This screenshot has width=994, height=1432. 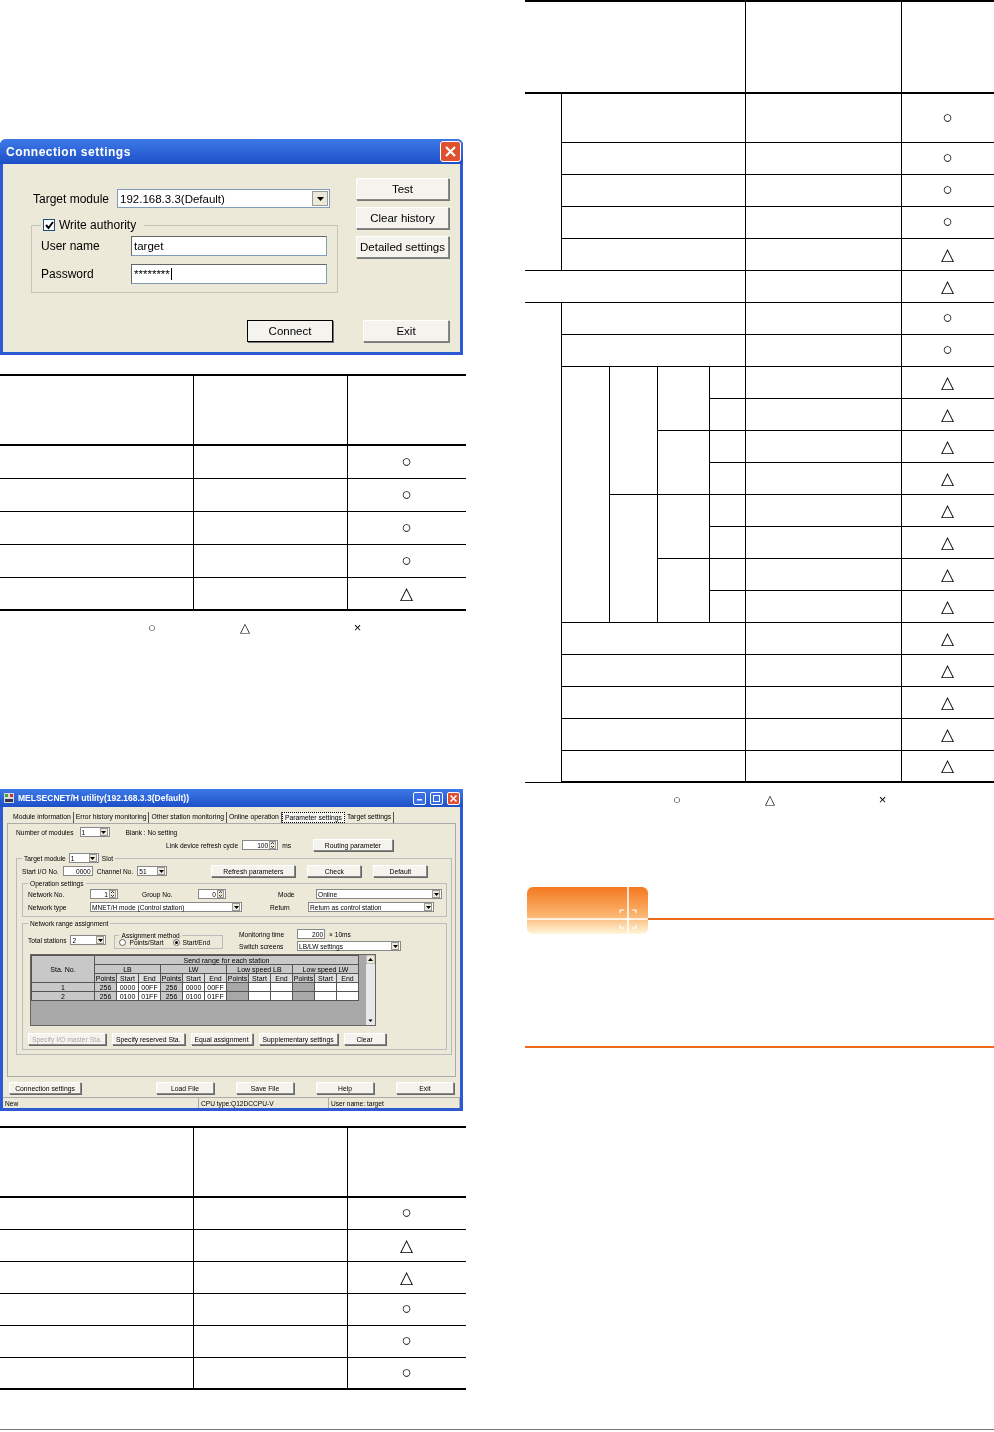 I want to click on field-label: Target module, so click(x=71, y=198).